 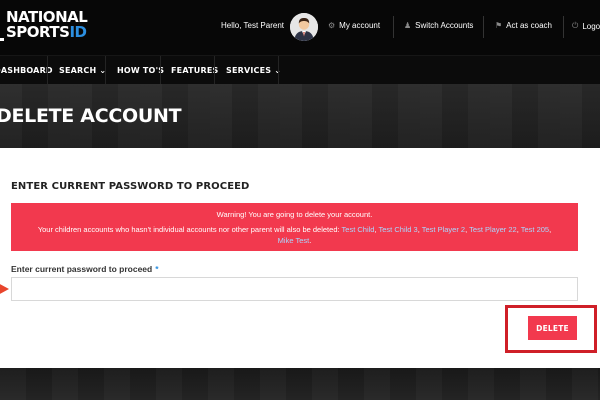 What do you see at coordinates (157, 269) in the screenshot?
I see `required-marker: *` at bounding box center [157, 269].